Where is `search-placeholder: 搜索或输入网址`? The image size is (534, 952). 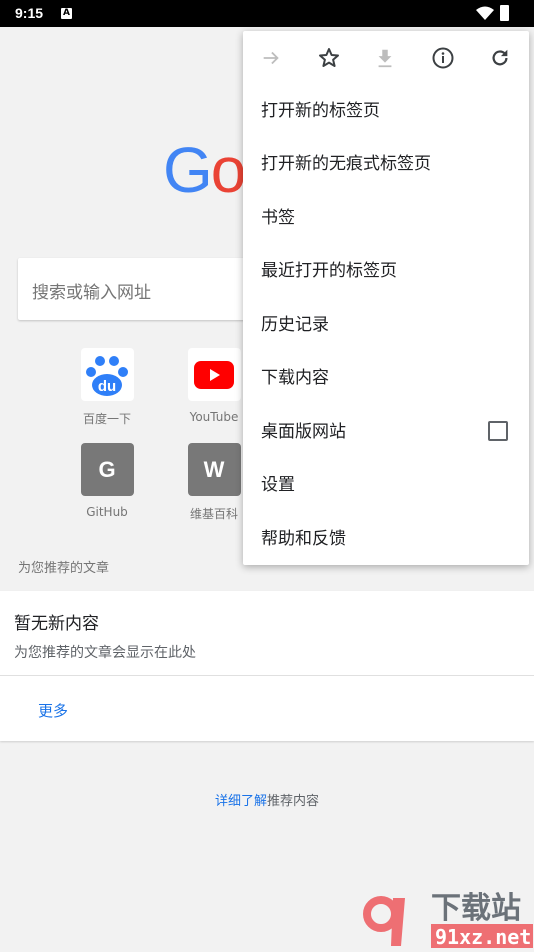
search-placeholder: 搜索或输入网址 is located at coordinates (91, 293).